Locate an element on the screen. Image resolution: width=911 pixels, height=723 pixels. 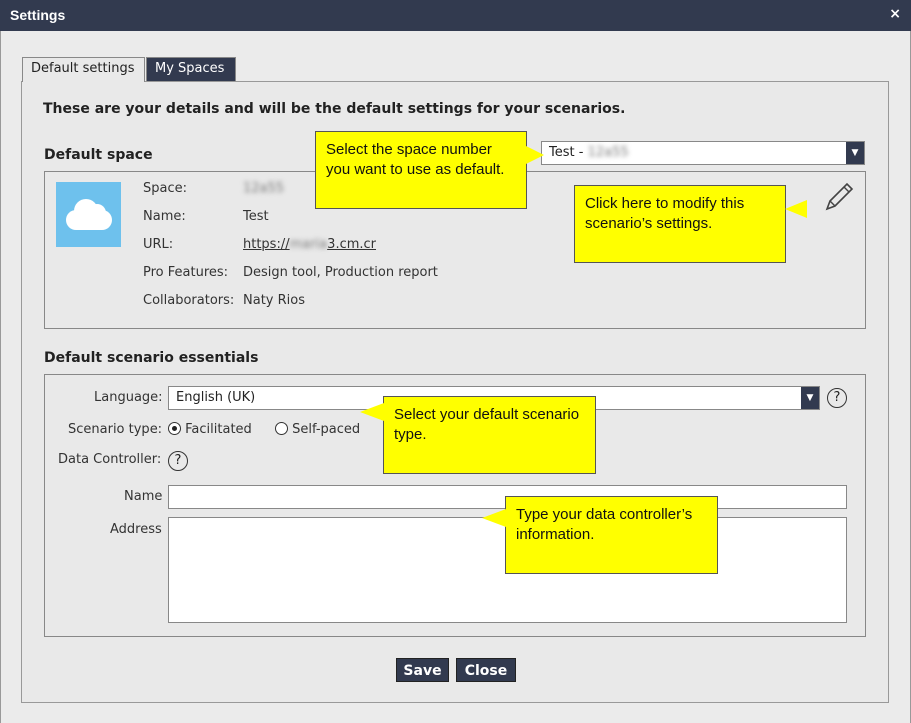
url-label: URL: is located at coordinates (158, 244).